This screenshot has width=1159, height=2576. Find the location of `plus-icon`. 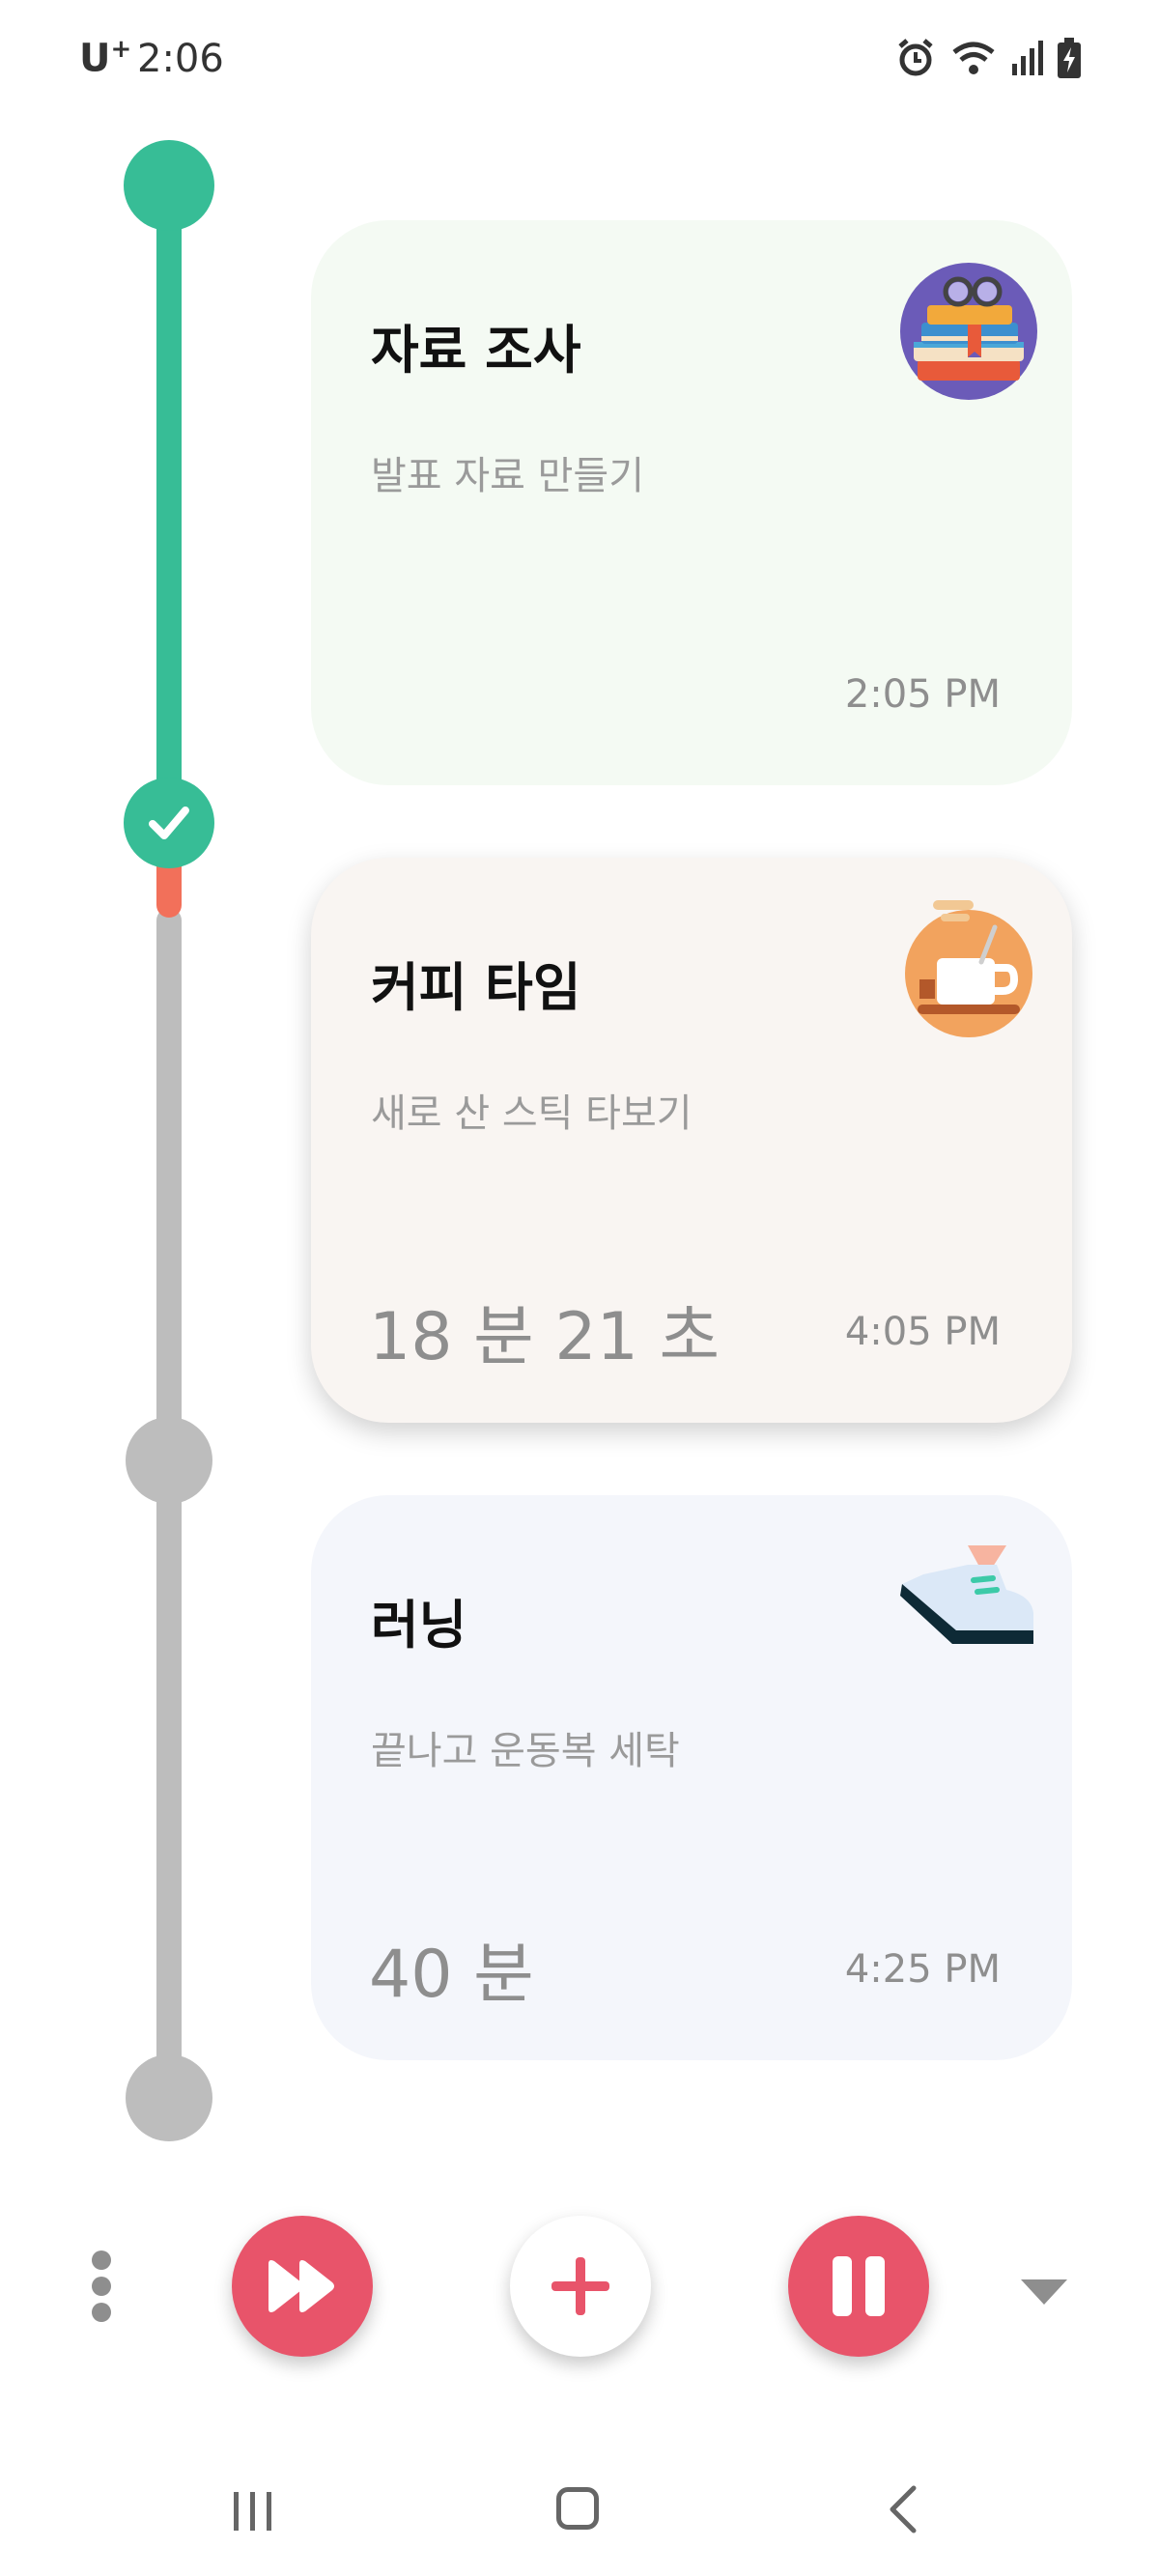

plus-icon is located at coordinates (580, 2286).